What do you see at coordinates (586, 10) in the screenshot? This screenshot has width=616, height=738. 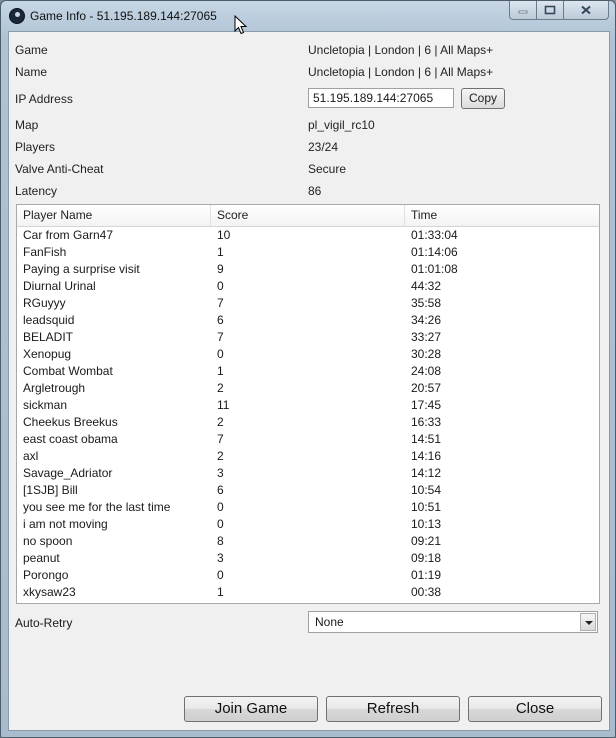 I see `close-window-button` at bounding box center [586, 10].